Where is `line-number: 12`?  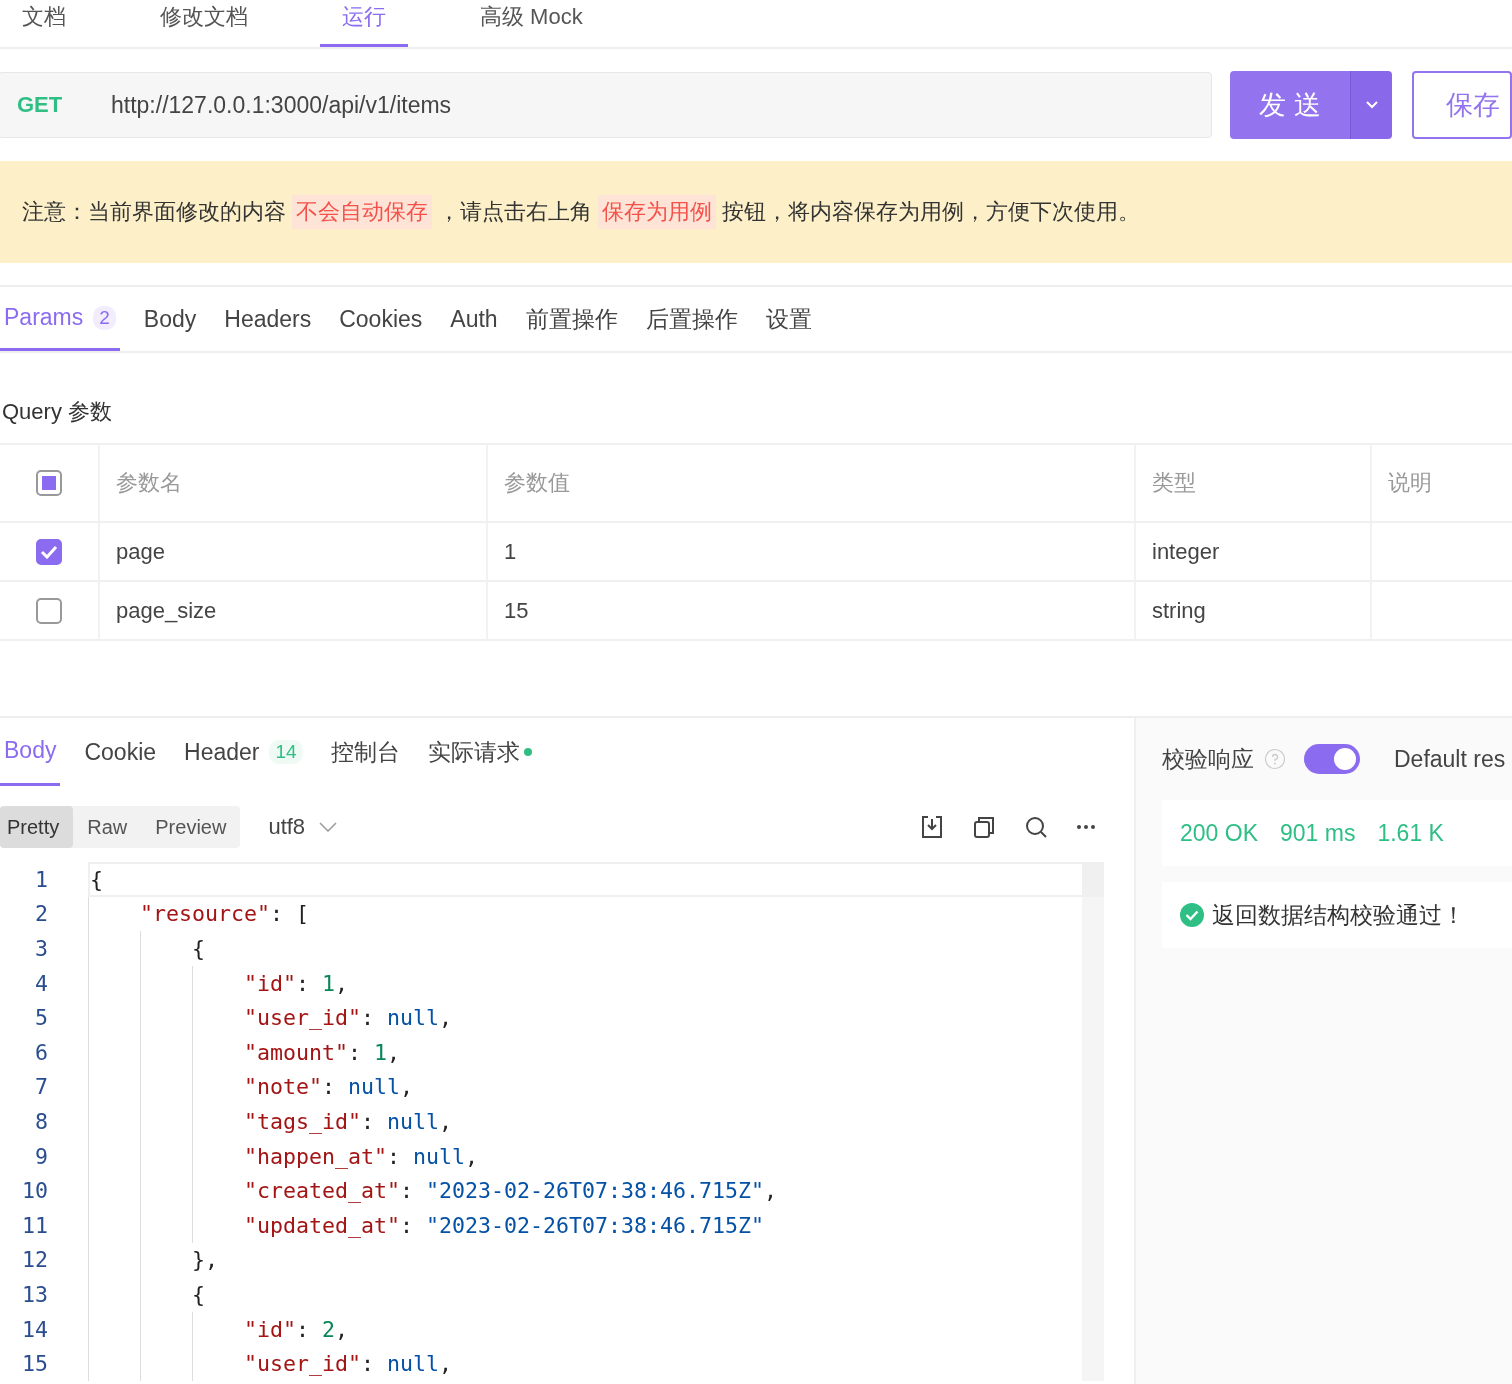 line-number: 12 is located at coordinates (35, 1260).